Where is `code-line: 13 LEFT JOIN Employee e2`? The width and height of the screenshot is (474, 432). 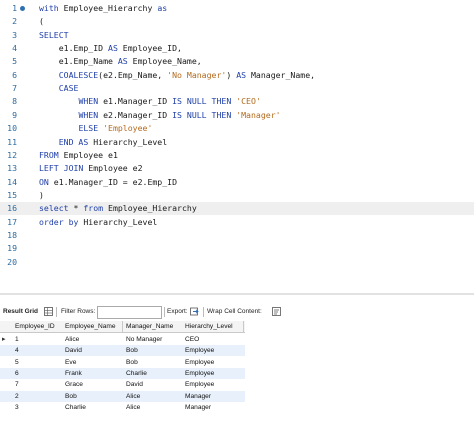
code-line: 13 LEFT JOIN Employee e2 is located at coordinates (237, 168).